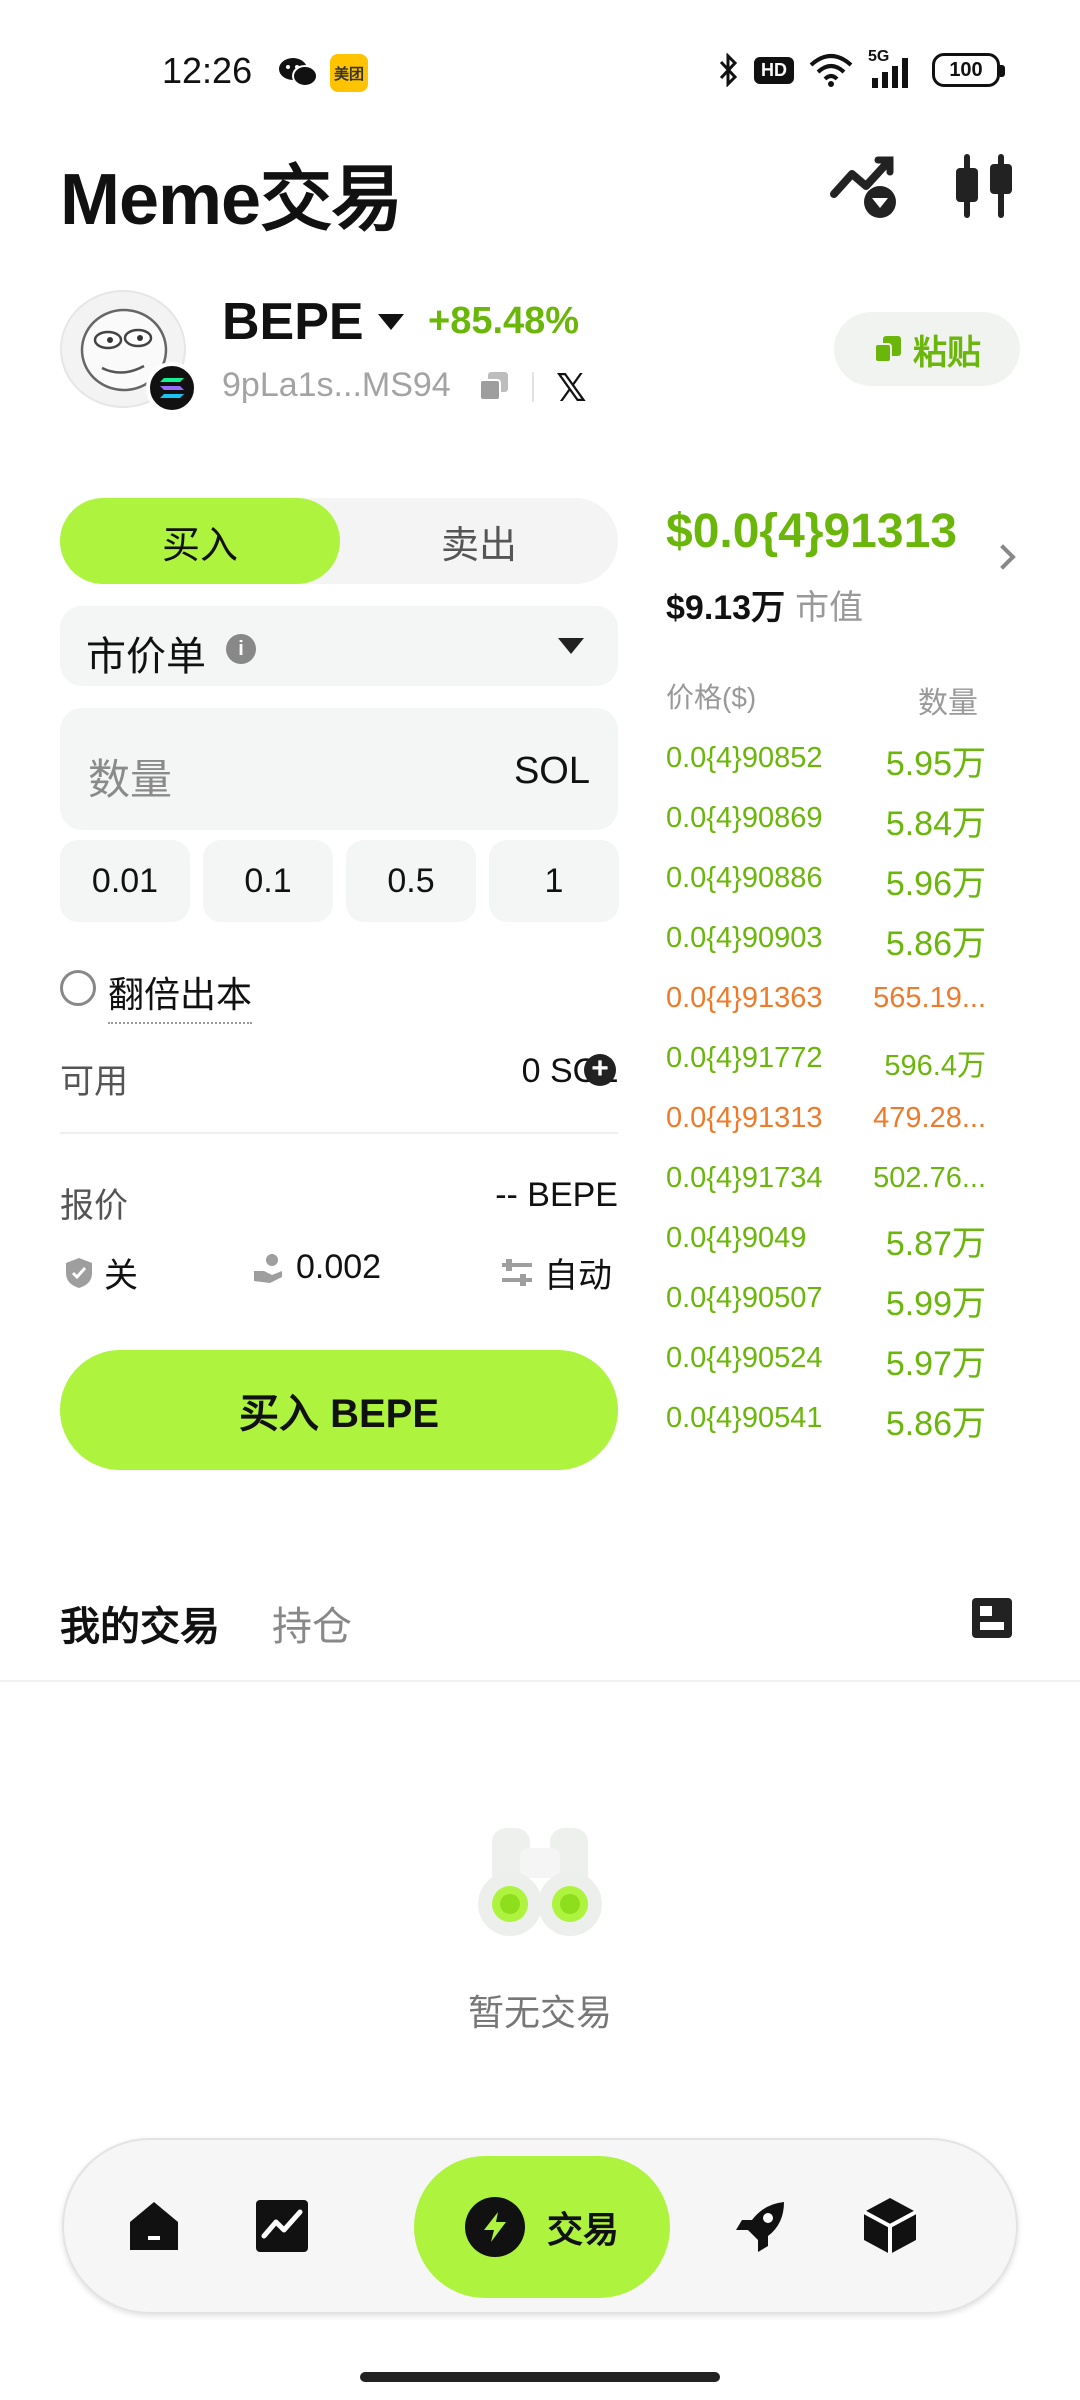  What do you see at coordinates (829, 608) in the screenshot?
I see `market-cap-label: 市值` at bounding box center [829, 608].